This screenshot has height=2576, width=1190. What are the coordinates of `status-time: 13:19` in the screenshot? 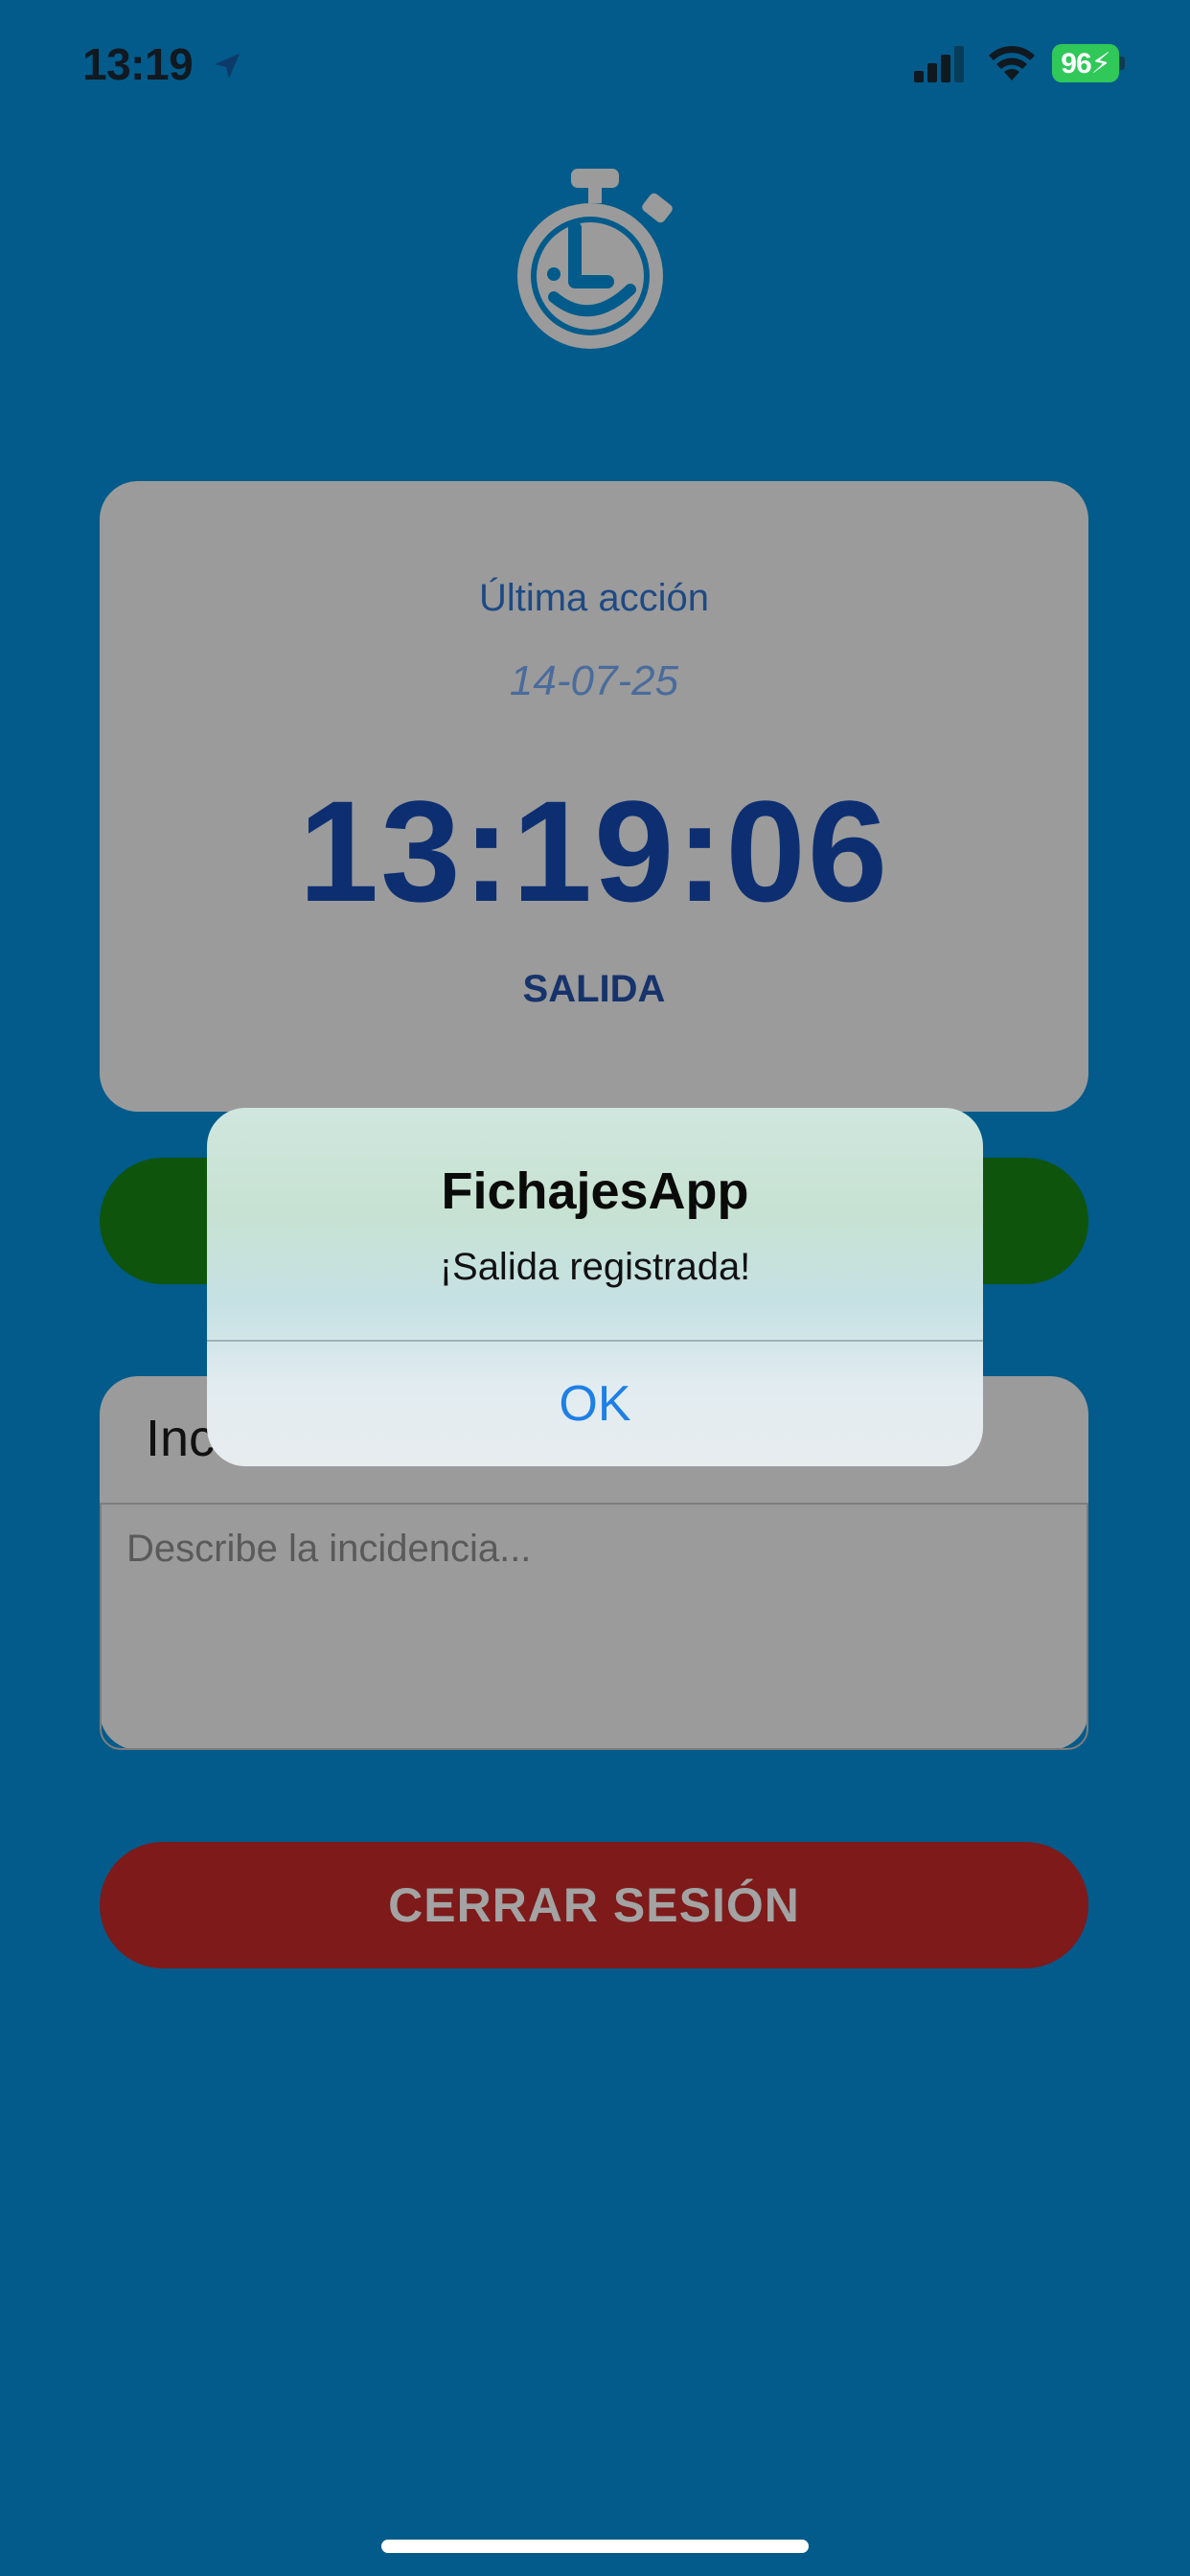 It's located at (138, 64).